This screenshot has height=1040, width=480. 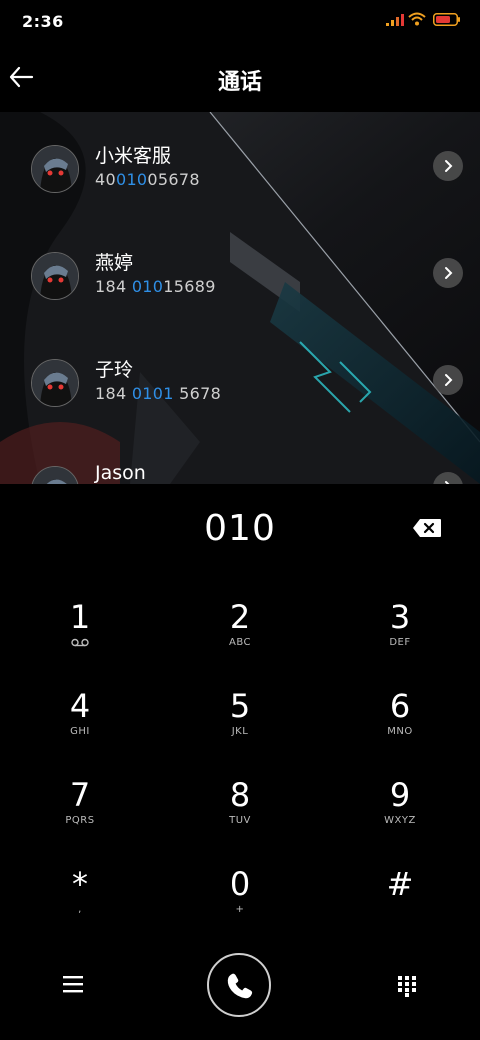 What do you see at coordinates (417, 19) in the screenshot?
I see `wifi-icon` at bounding box center [417, 19].